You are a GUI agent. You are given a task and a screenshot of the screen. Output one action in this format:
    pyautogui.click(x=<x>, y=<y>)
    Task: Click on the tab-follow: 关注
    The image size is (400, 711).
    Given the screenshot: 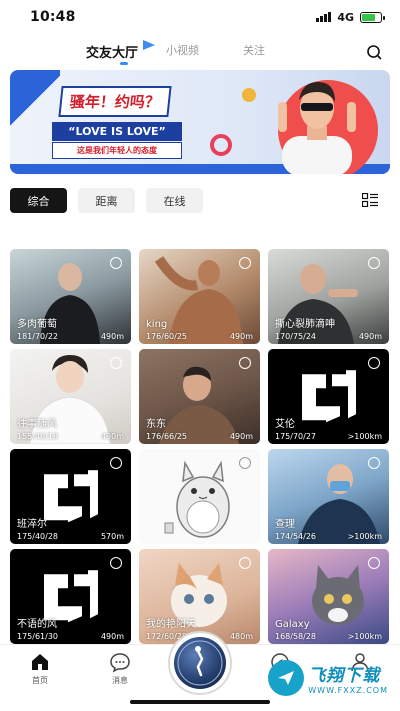 What is the action you would take?
    pyautogui.click(x=254, y=50)
    